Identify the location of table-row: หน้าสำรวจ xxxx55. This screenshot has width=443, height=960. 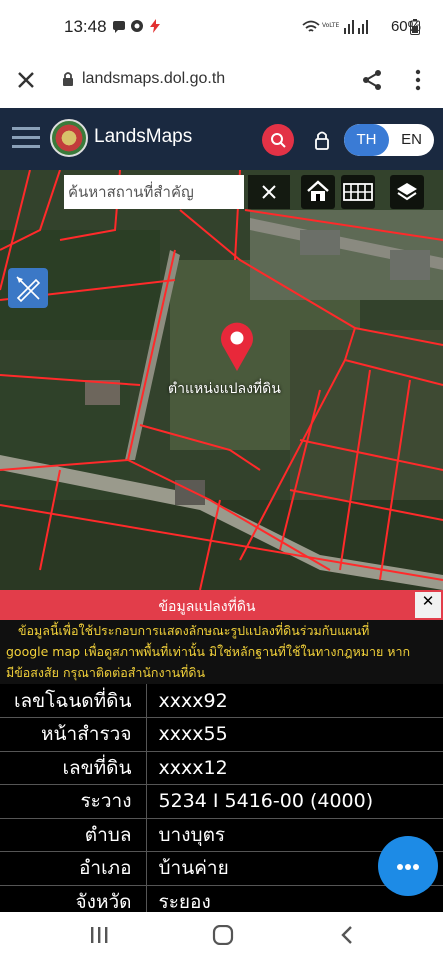
(221, 734).